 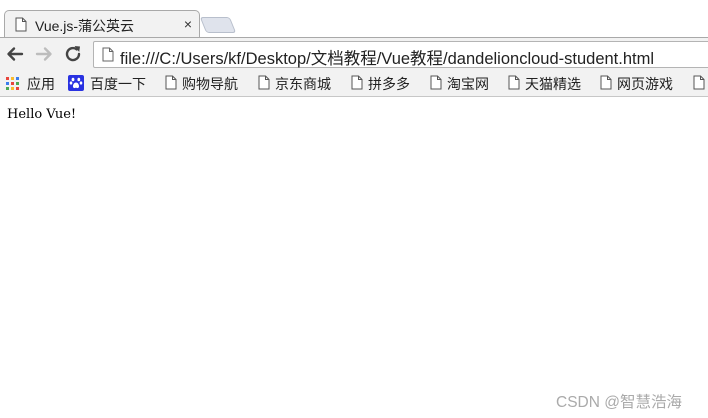 What do you see at coordinates (218, 25) in the screenshot?
I see `new-tab-button` at bounding box center [218, 25].